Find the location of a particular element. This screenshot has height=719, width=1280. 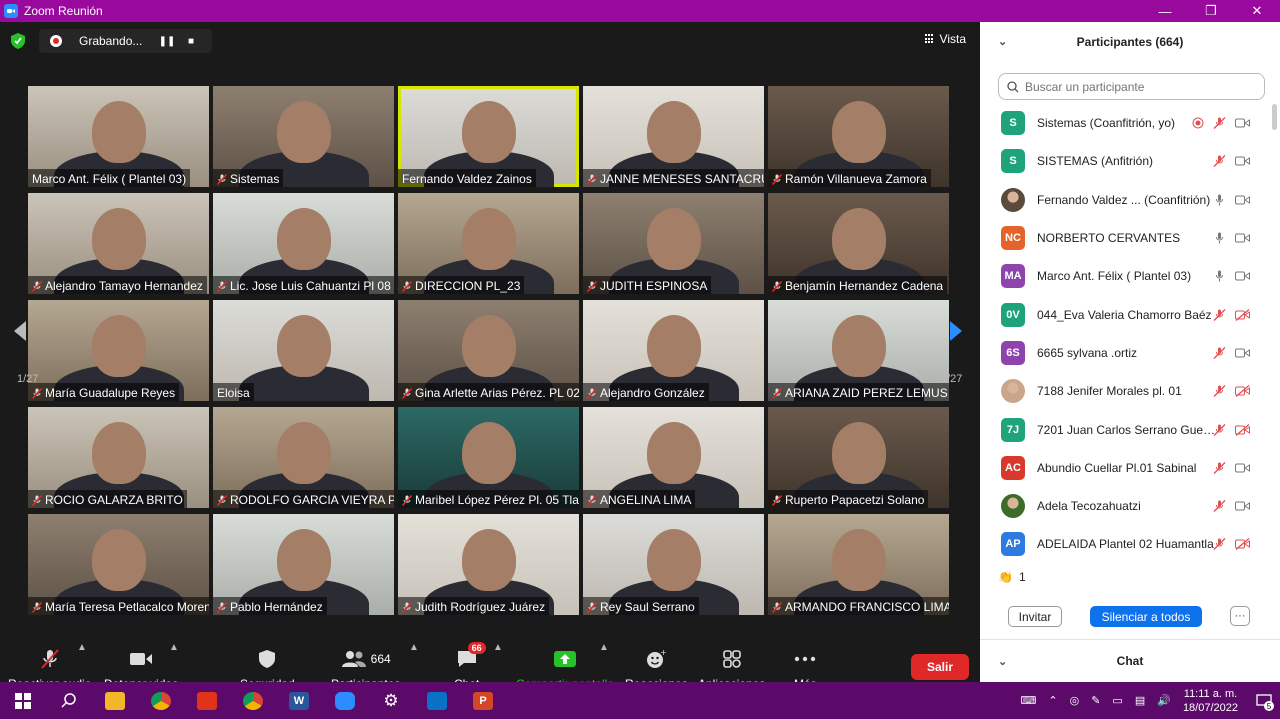

participant-row: S SISTEMAS (Anfitrión) is located at coordinates (1126, 161).